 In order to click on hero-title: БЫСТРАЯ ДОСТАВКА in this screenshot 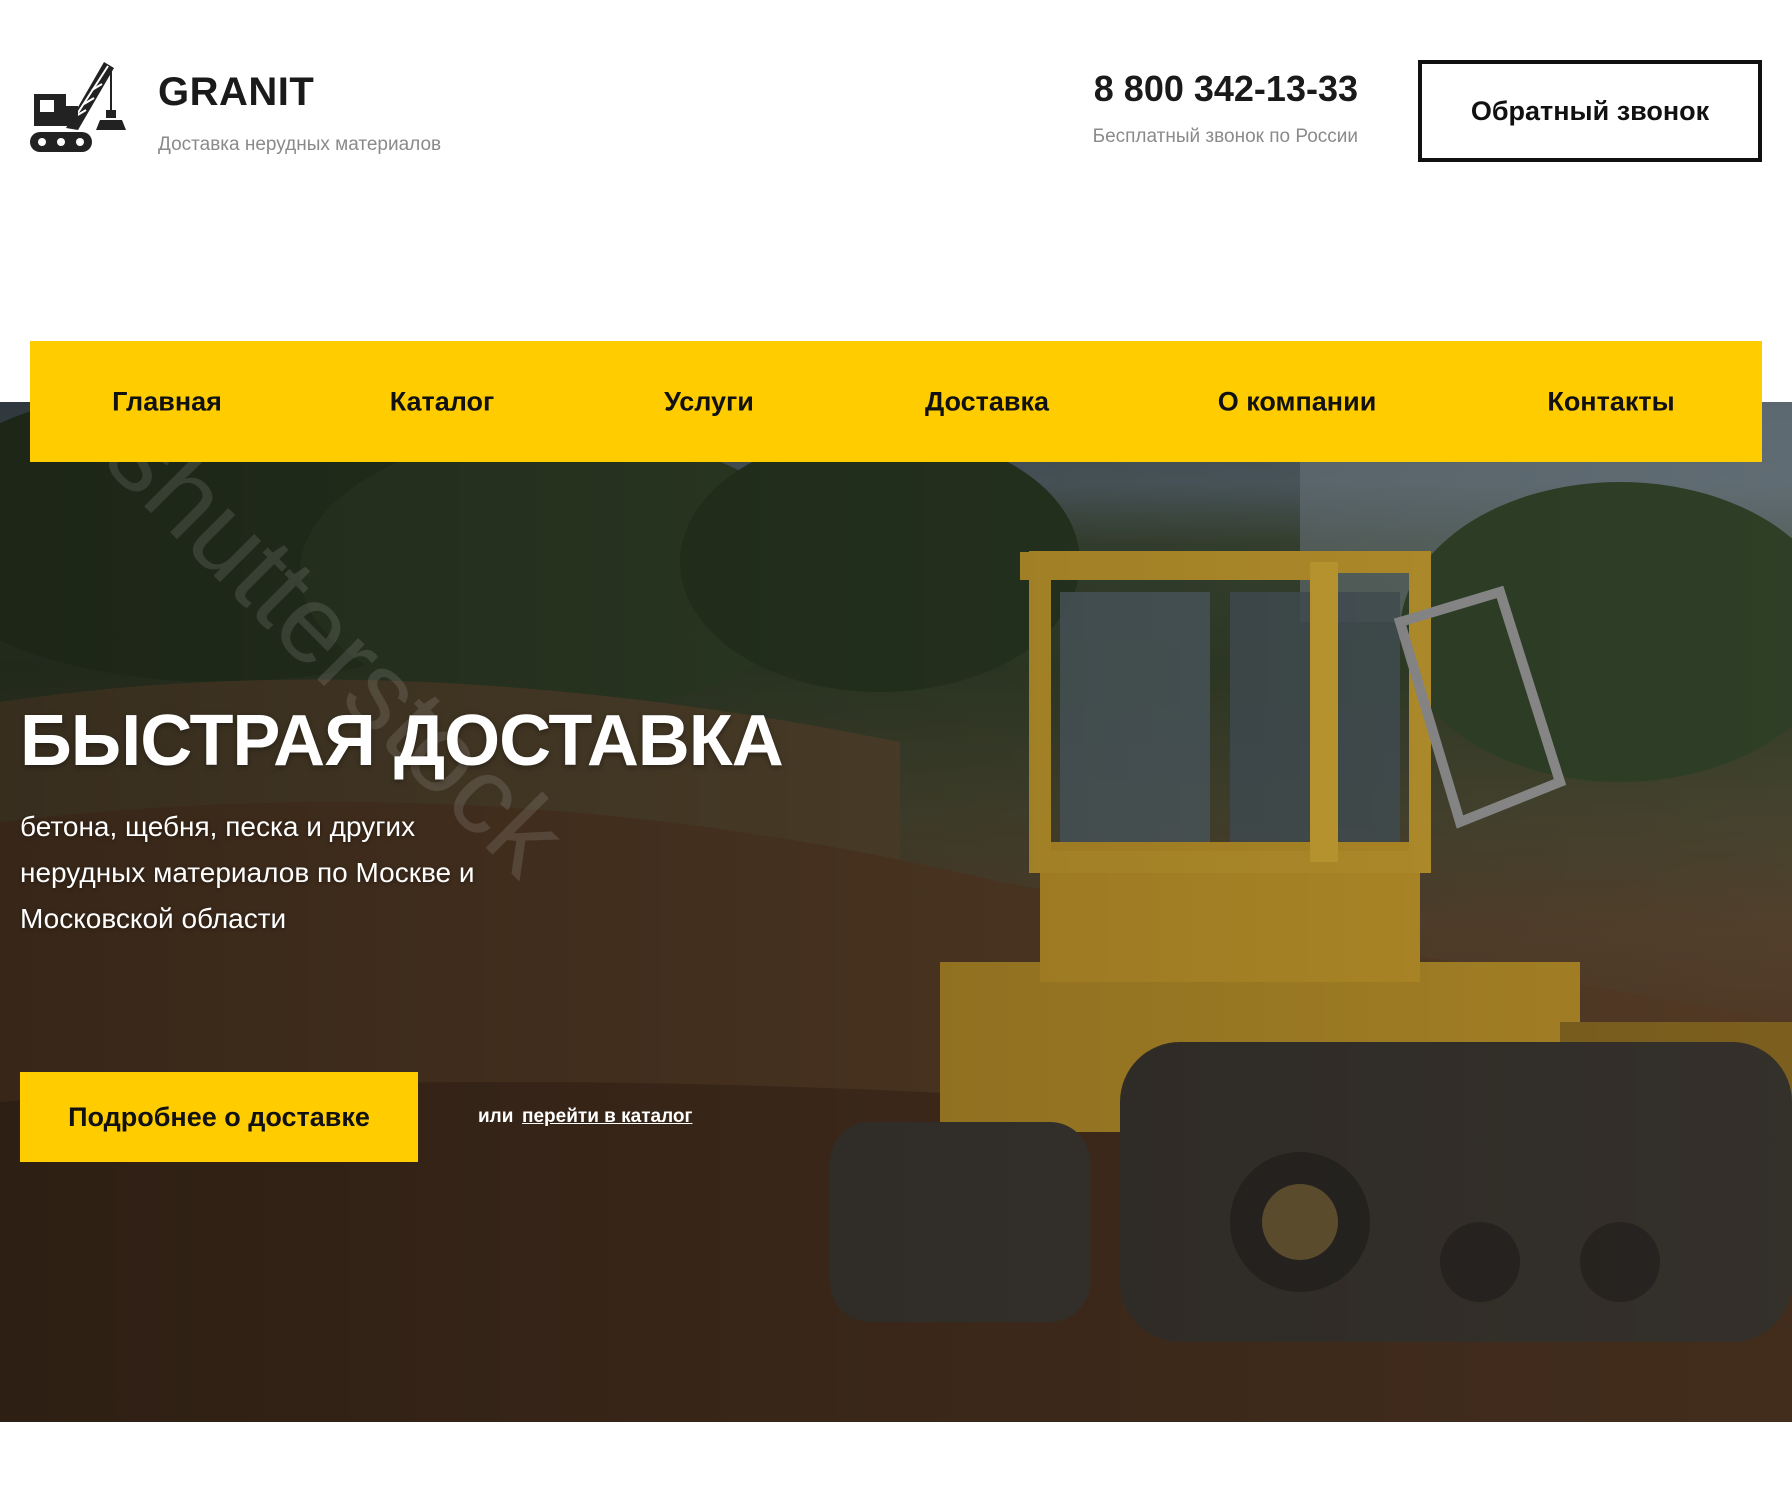, I will do `click(402, 741)`.